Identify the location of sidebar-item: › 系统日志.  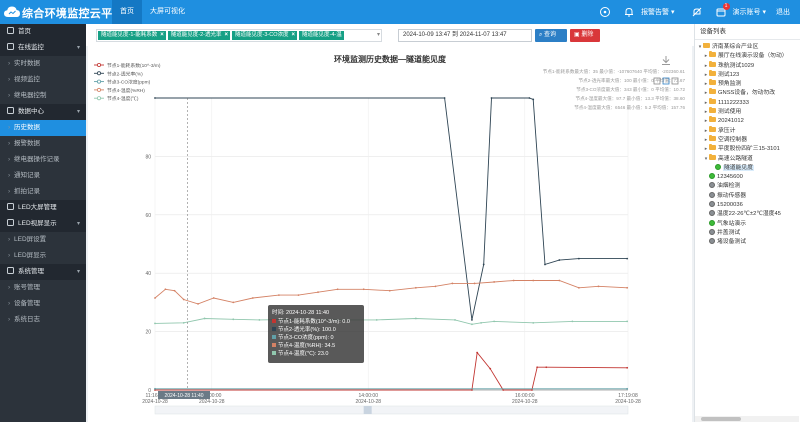
(43, 320).